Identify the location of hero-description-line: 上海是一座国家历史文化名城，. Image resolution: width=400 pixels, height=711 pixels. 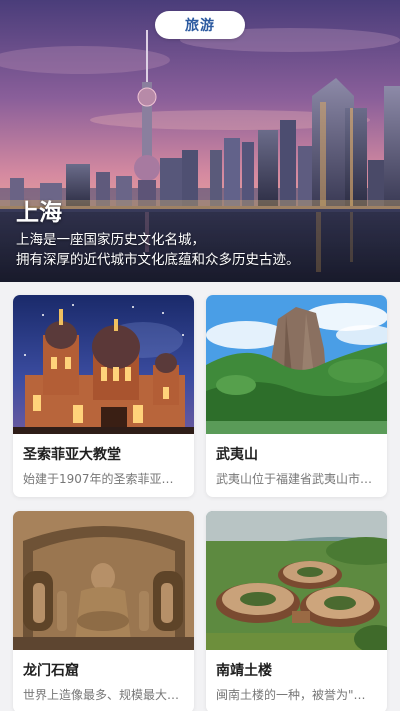
(110, 240).